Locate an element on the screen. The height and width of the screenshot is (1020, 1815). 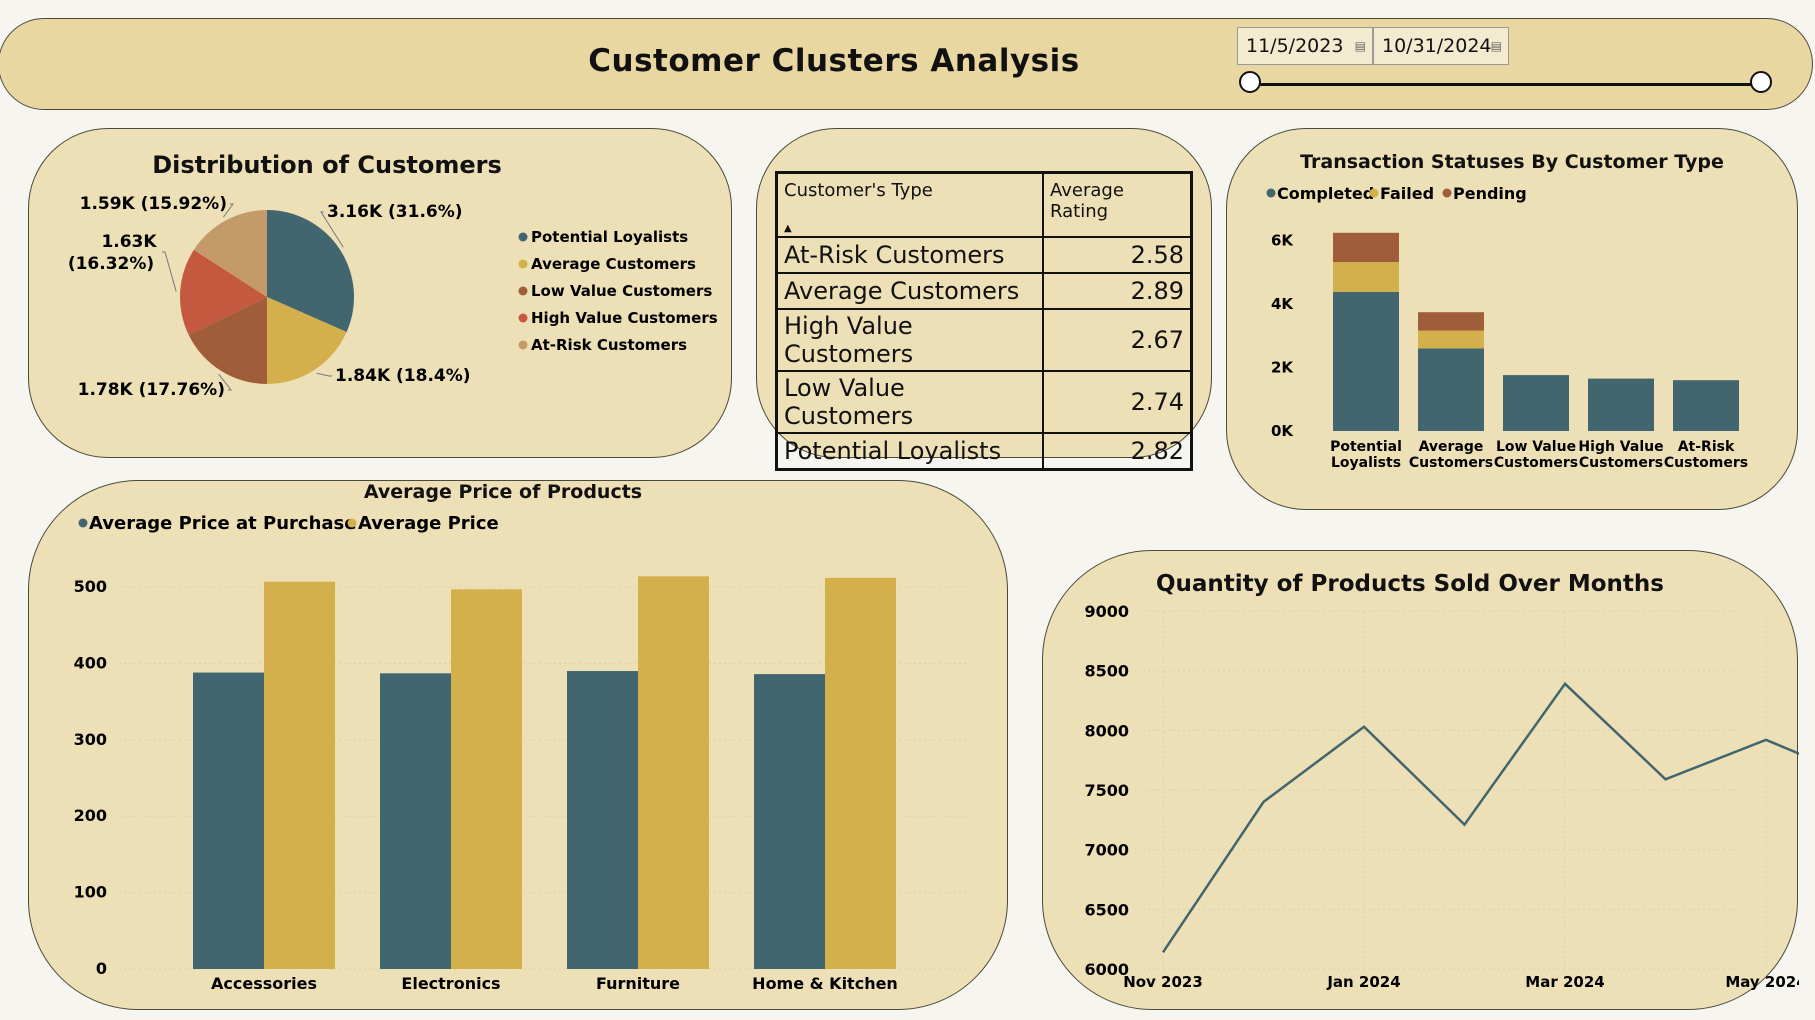
customer-type-cell: Potential Loyalists is located at coordinates (909, 451).